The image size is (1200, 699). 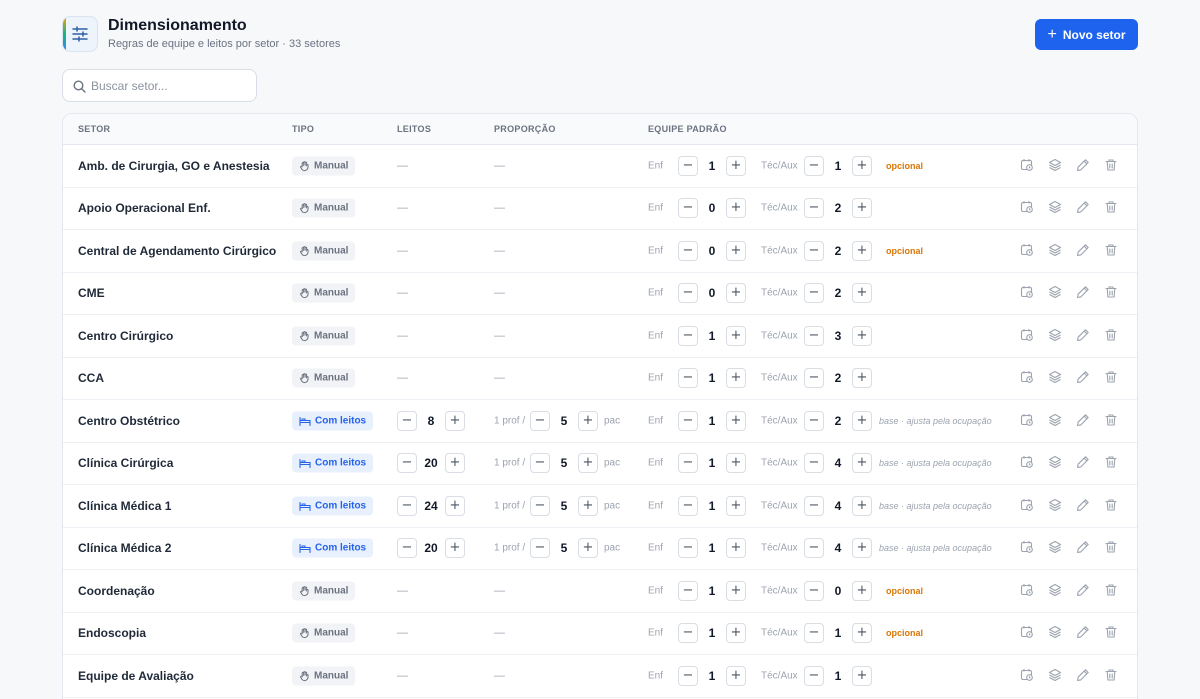 What do you see at coordinates (1086, 34) in the screenshot?
I see `new-sector-button: + Novo setor` at bounding box center [1086, 34].